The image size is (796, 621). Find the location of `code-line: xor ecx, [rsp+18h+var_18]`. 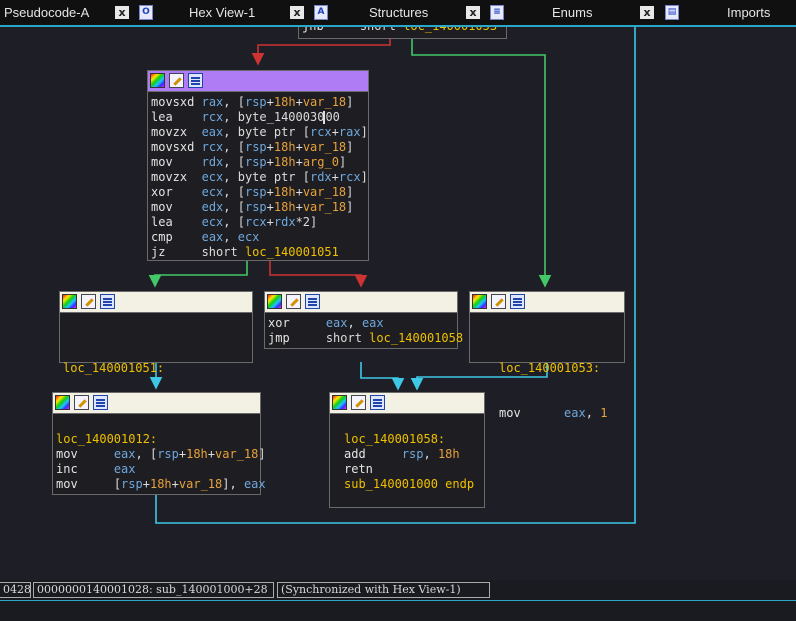

code-line: xor ecx, [rsp+18h+var_18] is located at coordinates (259, 192).